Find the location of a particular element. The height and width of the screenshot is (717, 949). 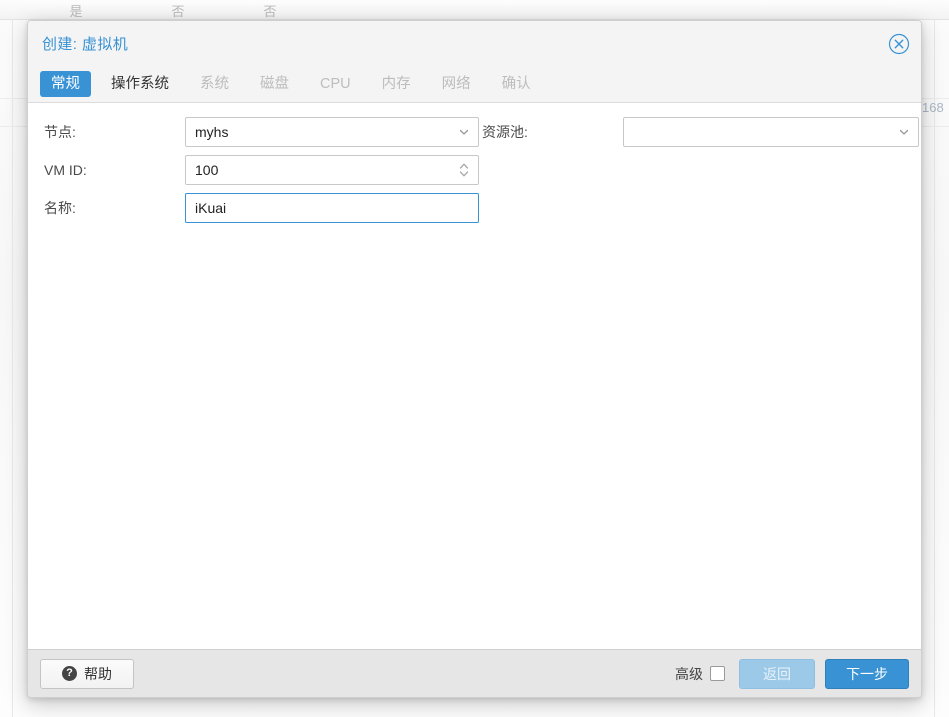

background-text: 168 is located at coordinates (933, 107).